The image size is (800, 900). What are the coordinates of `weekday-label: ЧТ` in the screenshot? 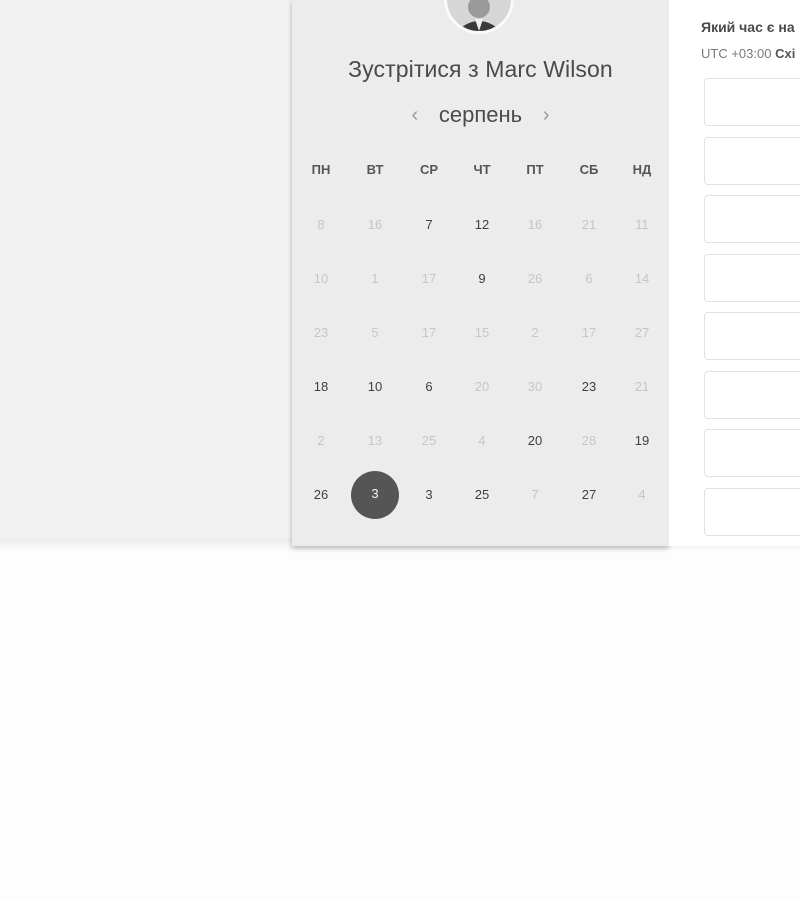 It's located at (482, 169).